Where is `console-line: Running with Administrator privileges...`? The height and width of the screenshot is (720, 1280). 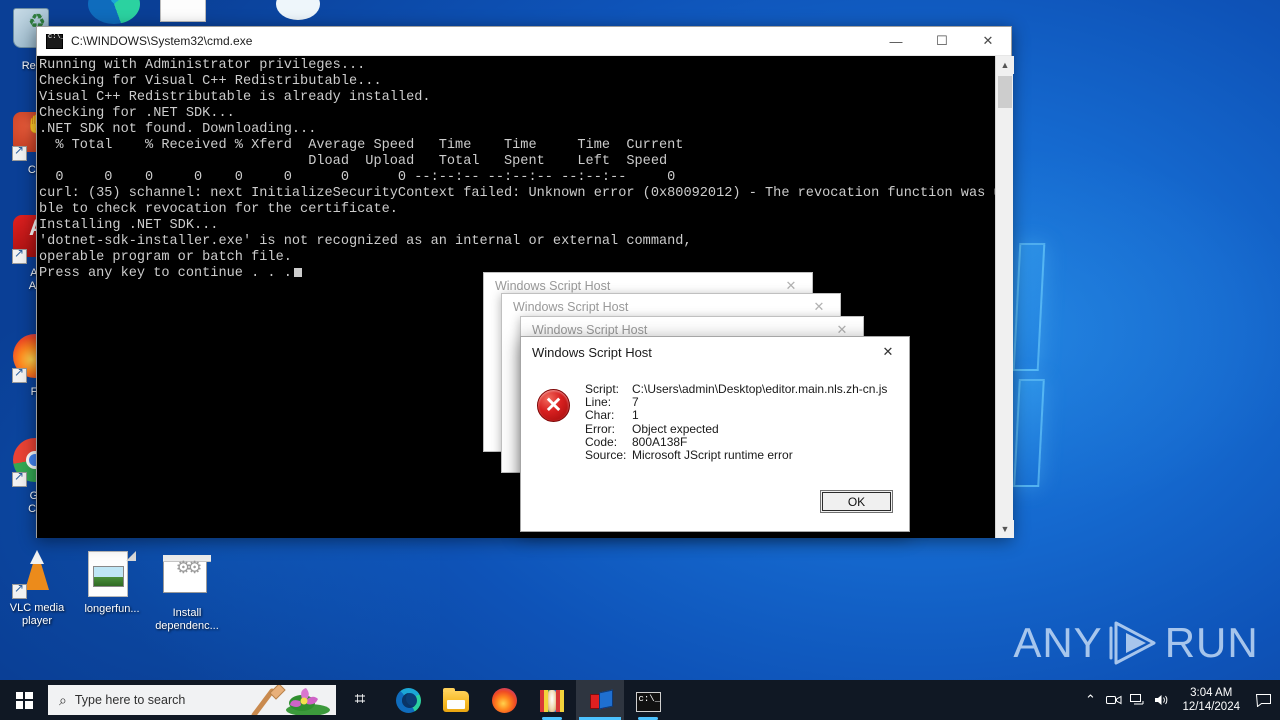
console-line: Running with Administrator privileges... is located at coordinates (202, 65).